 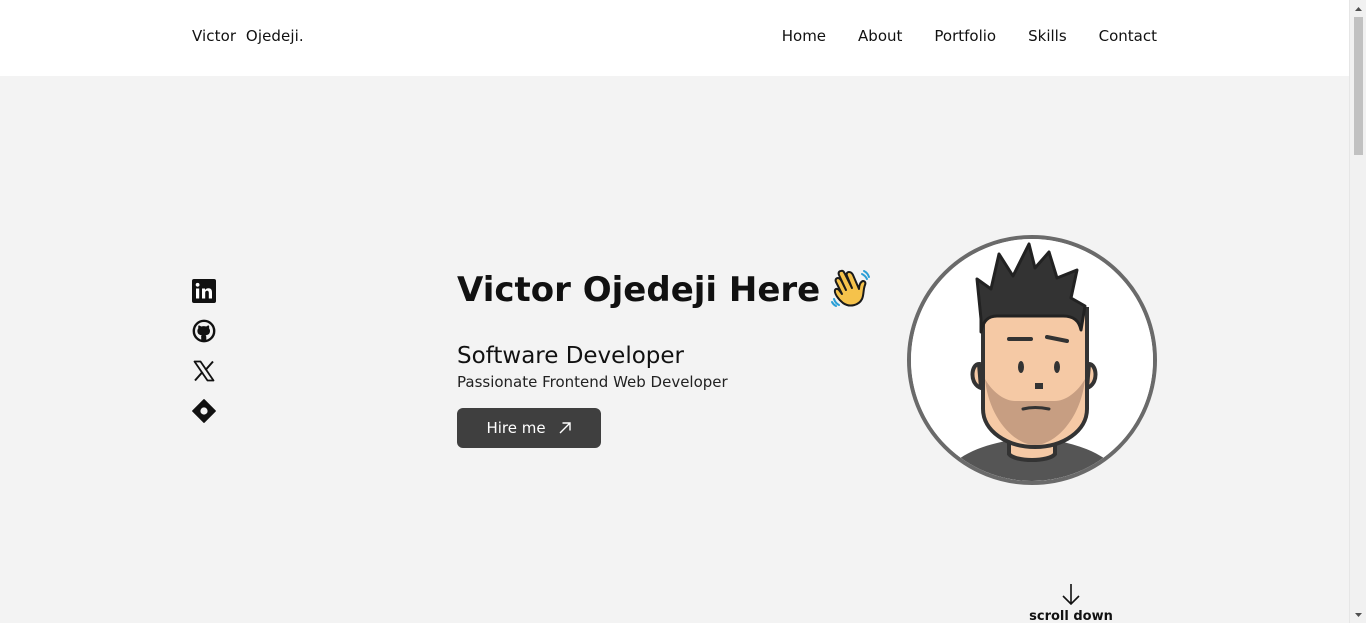 What do you see at coordinates (592, 382) in the screenshot?
I see `hero-subtitle: Passionate Frontend Web Developer` at bounding box center [592, 382].